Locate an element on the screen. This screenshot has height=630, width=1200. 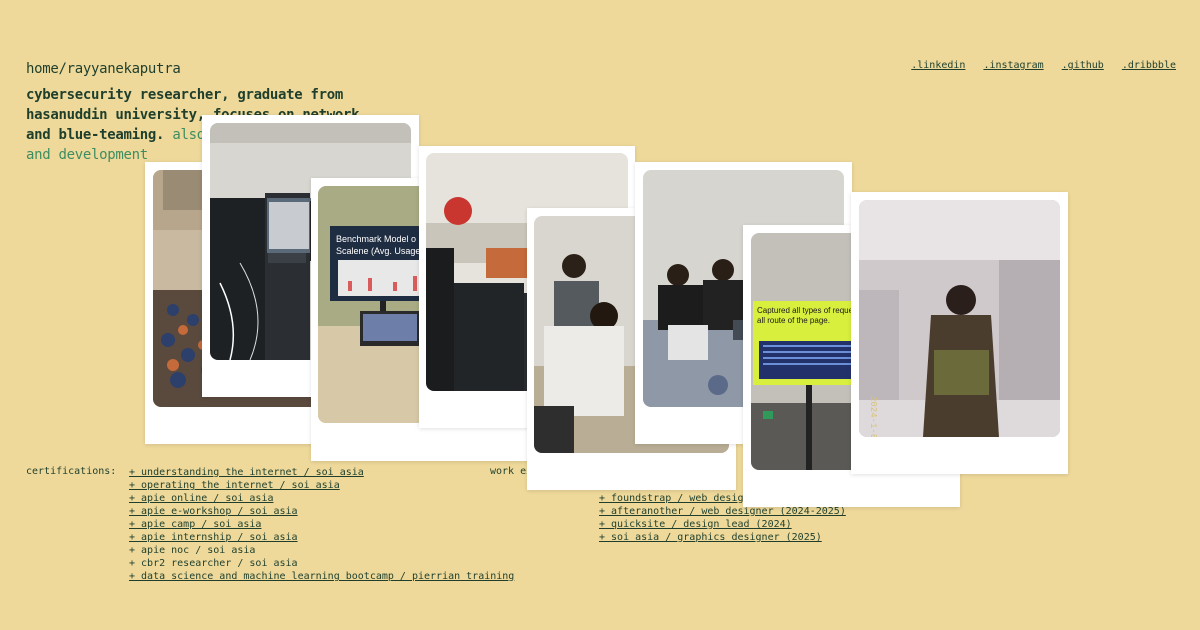
cert-link: + understanding the internet / soi asia is located at coordinates (246, 472).